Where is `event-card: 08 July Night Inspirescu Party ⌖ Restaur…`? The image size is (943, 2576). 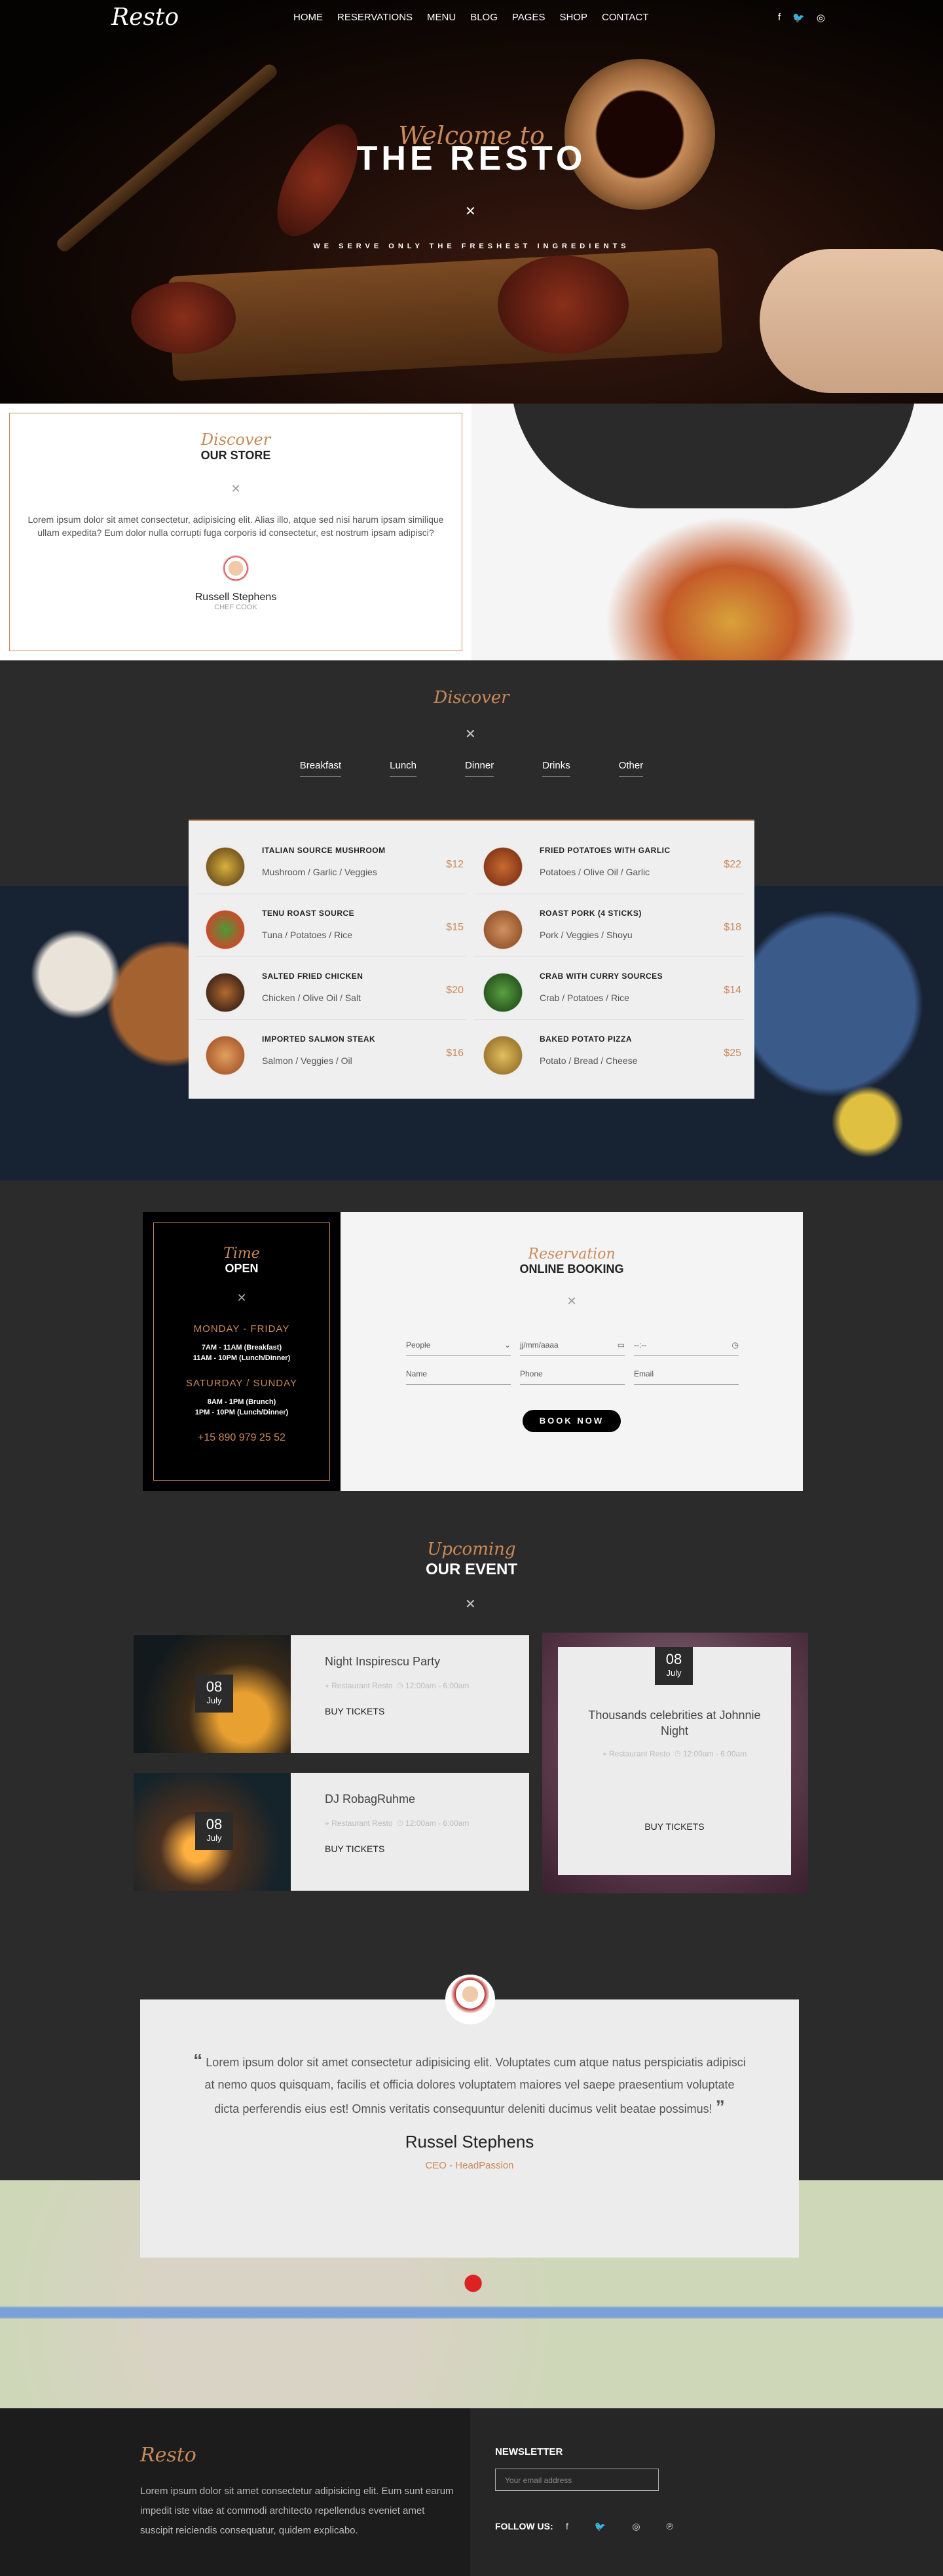
event-card: 08 July Night Inspirescu Party ⌖ Restaur… is located at coordinates (331, 1694).